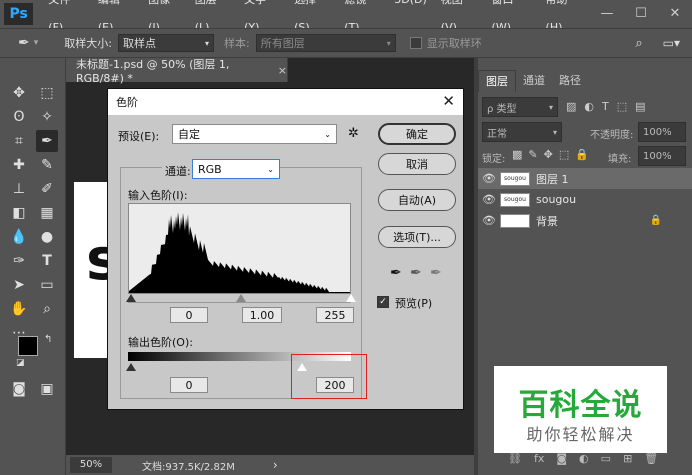  I want to click on adjustment-layer-icon: ◐, so click(584, 458).